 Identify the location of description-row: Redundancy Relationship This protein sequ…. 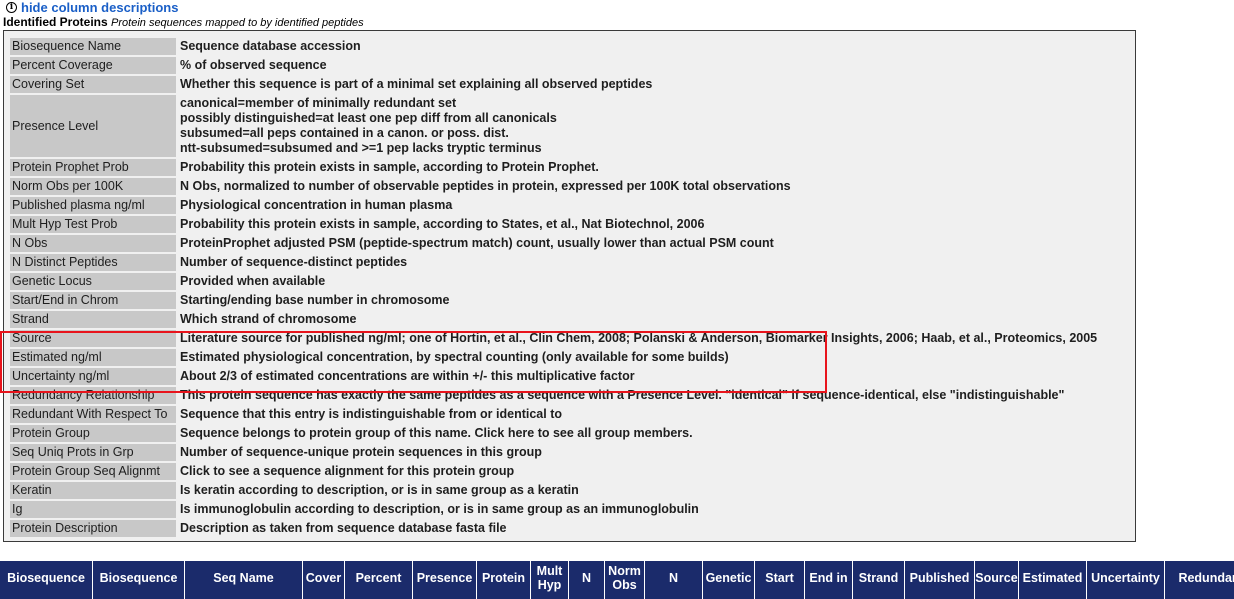
(554, 395).